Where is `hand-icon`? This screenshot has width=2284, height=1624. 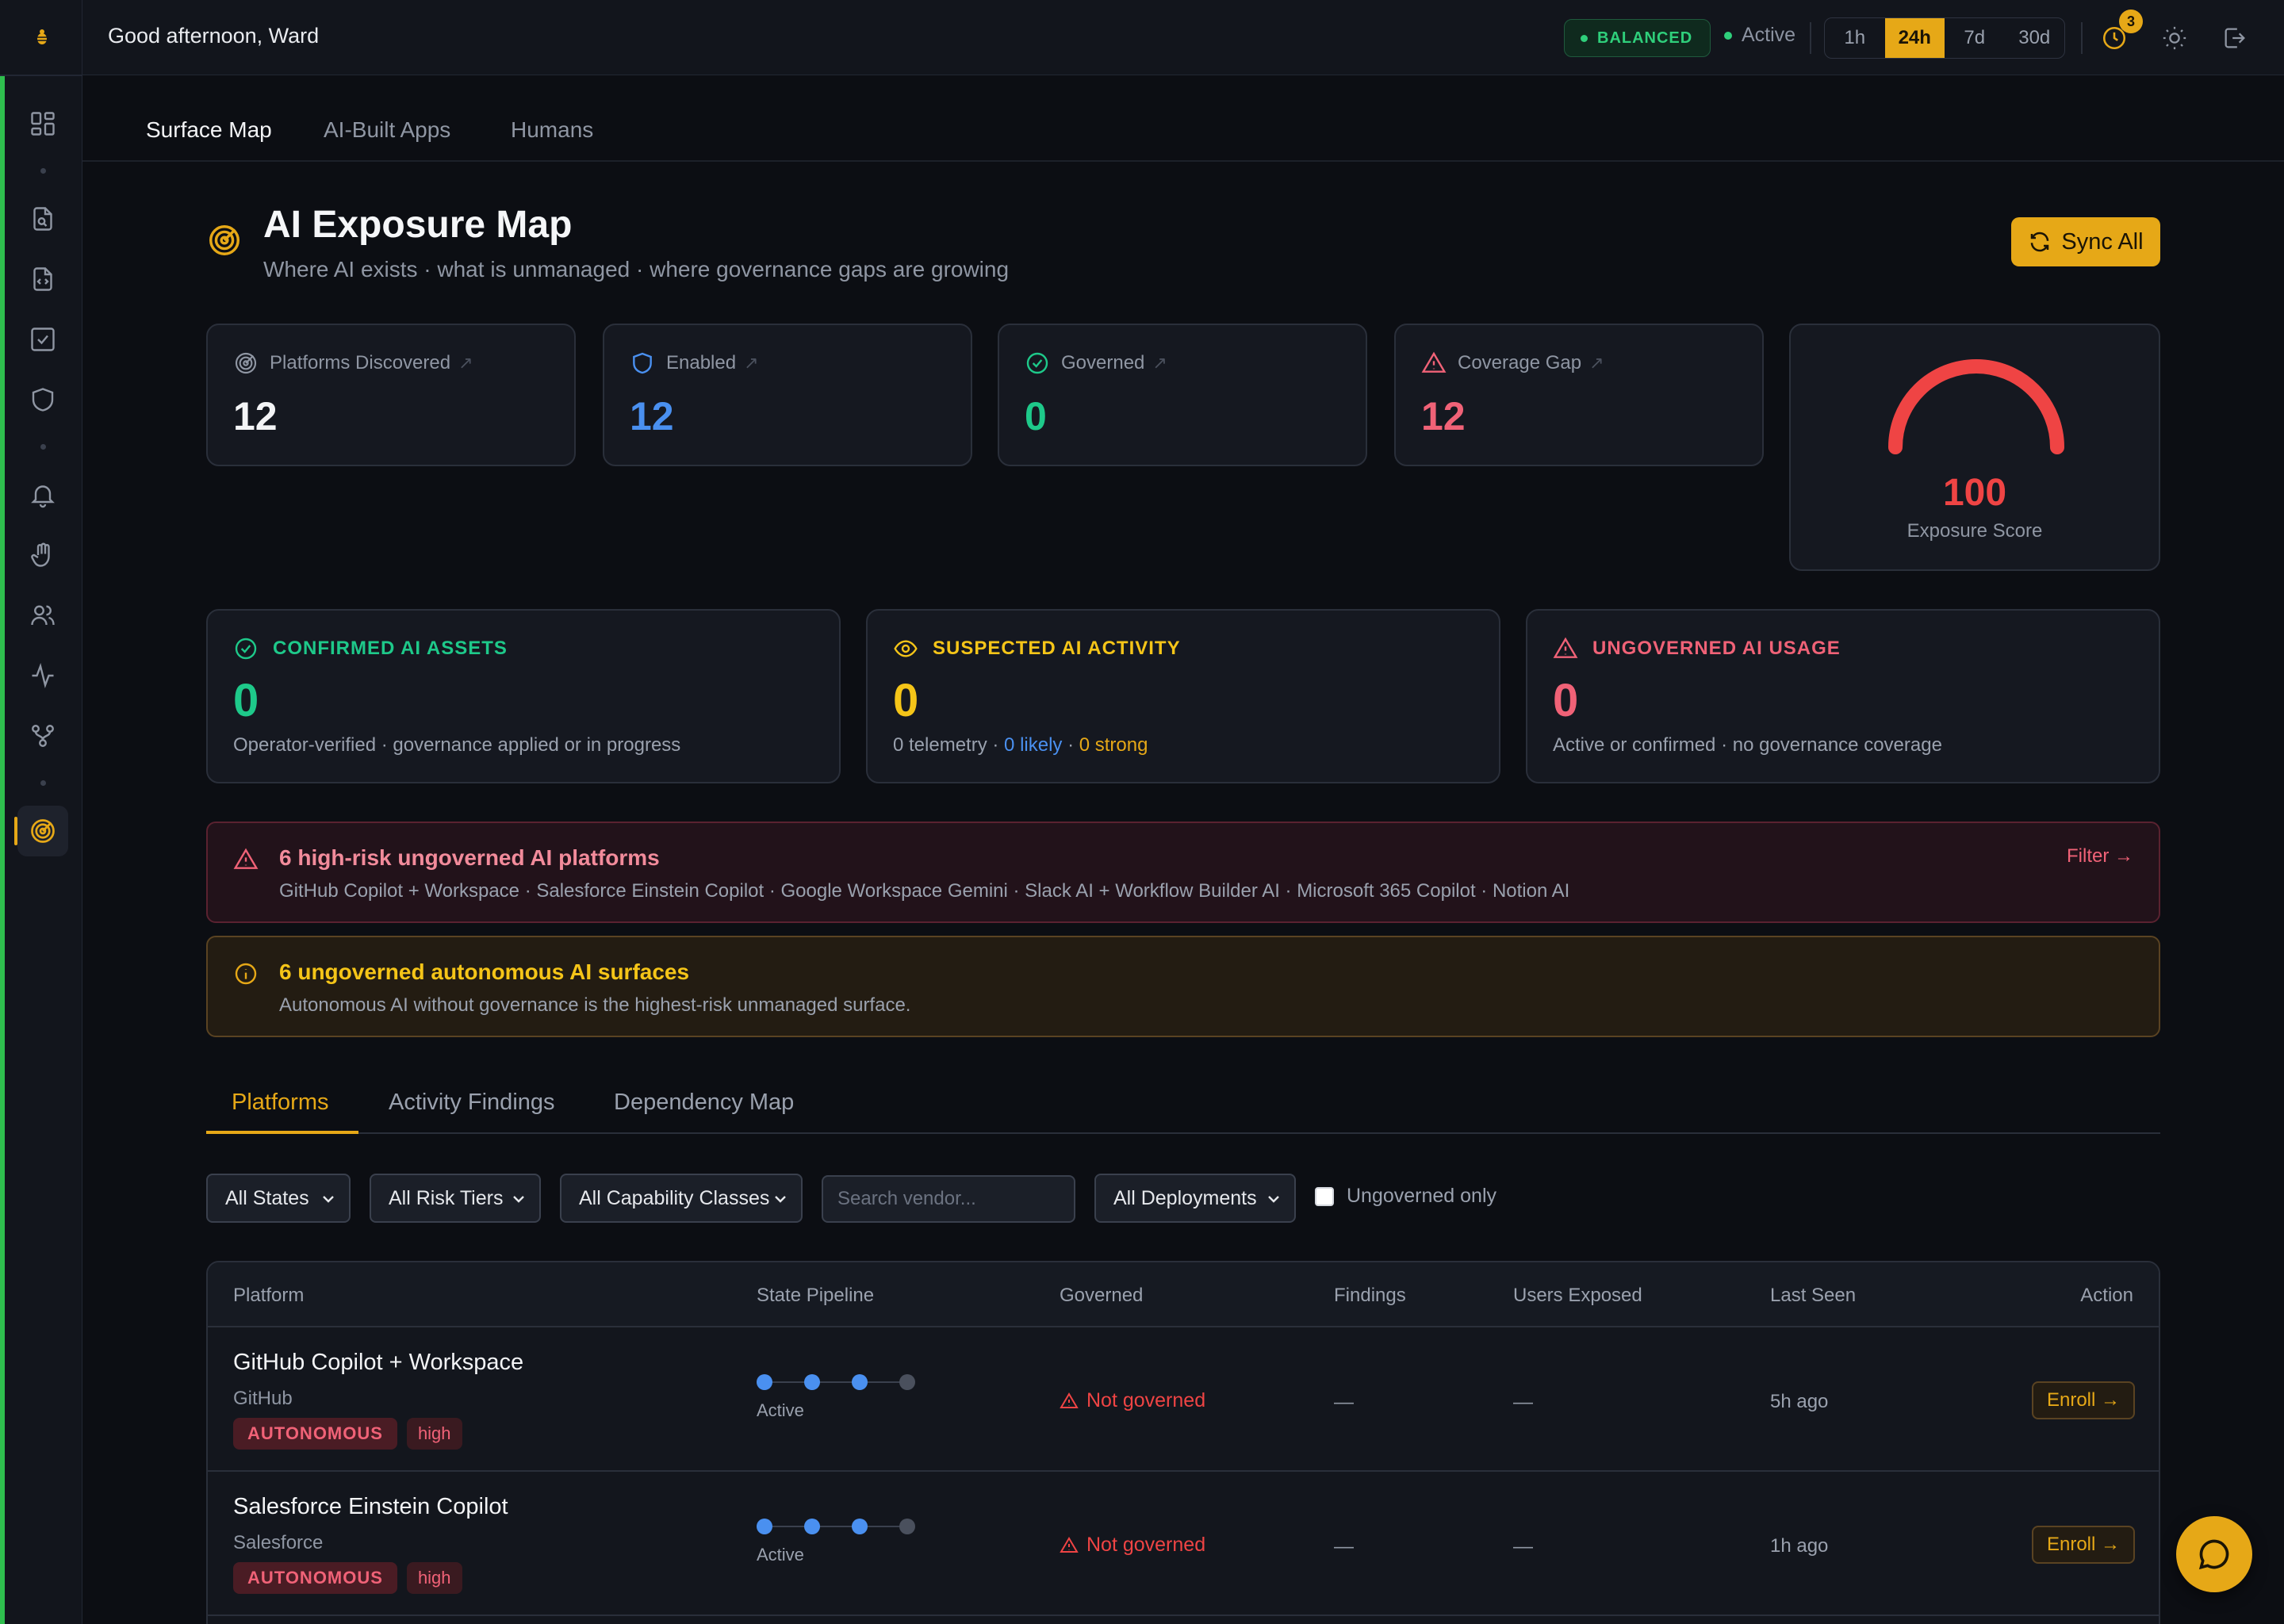 hand-icon is located at coordinates (42, 555).